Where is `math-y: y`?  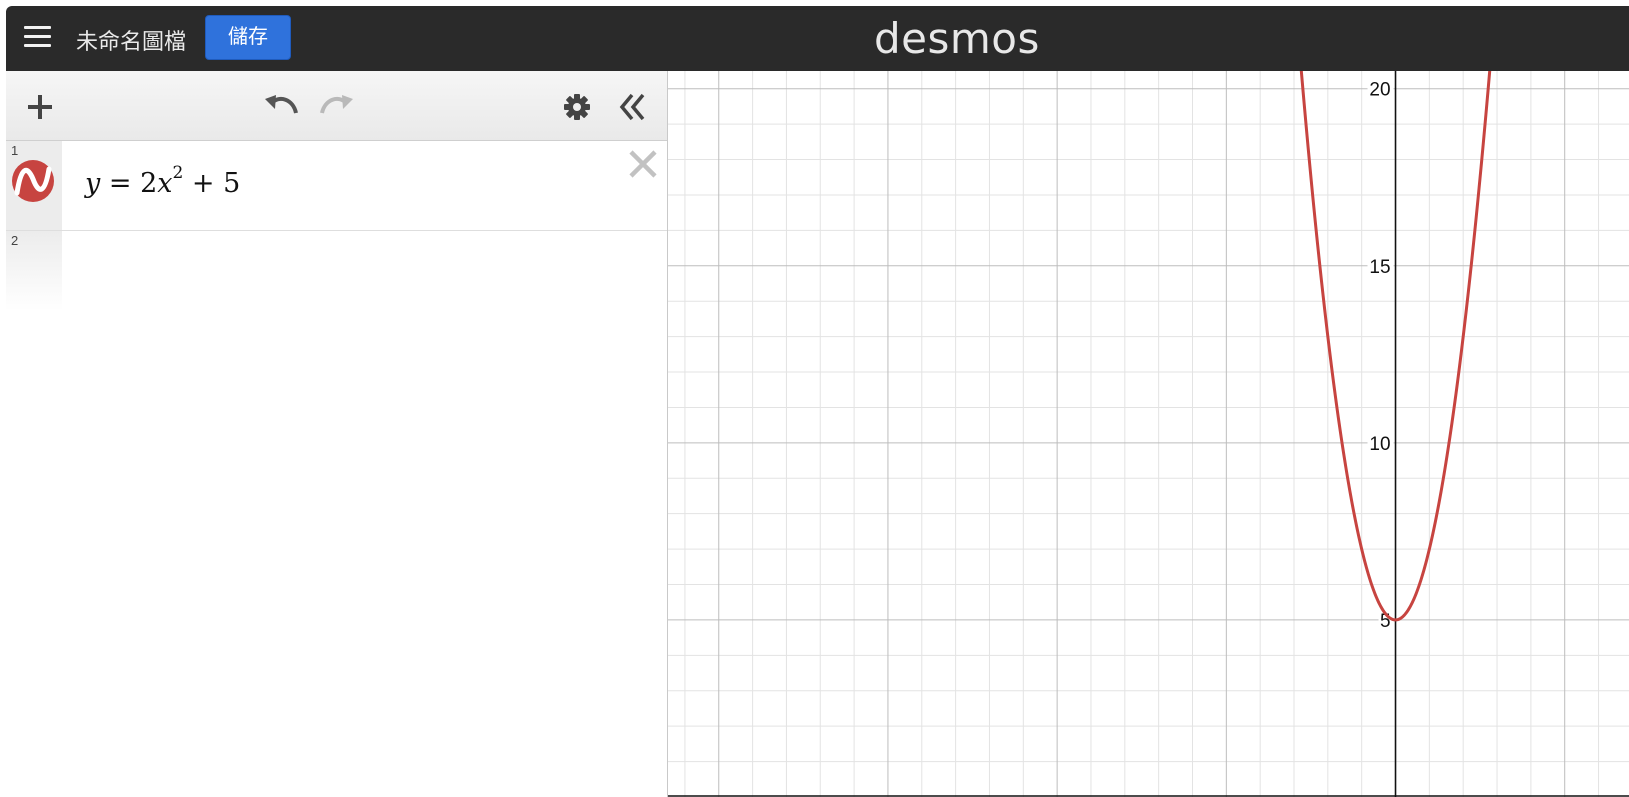
math-y: y is located at coordinates (93, 183).